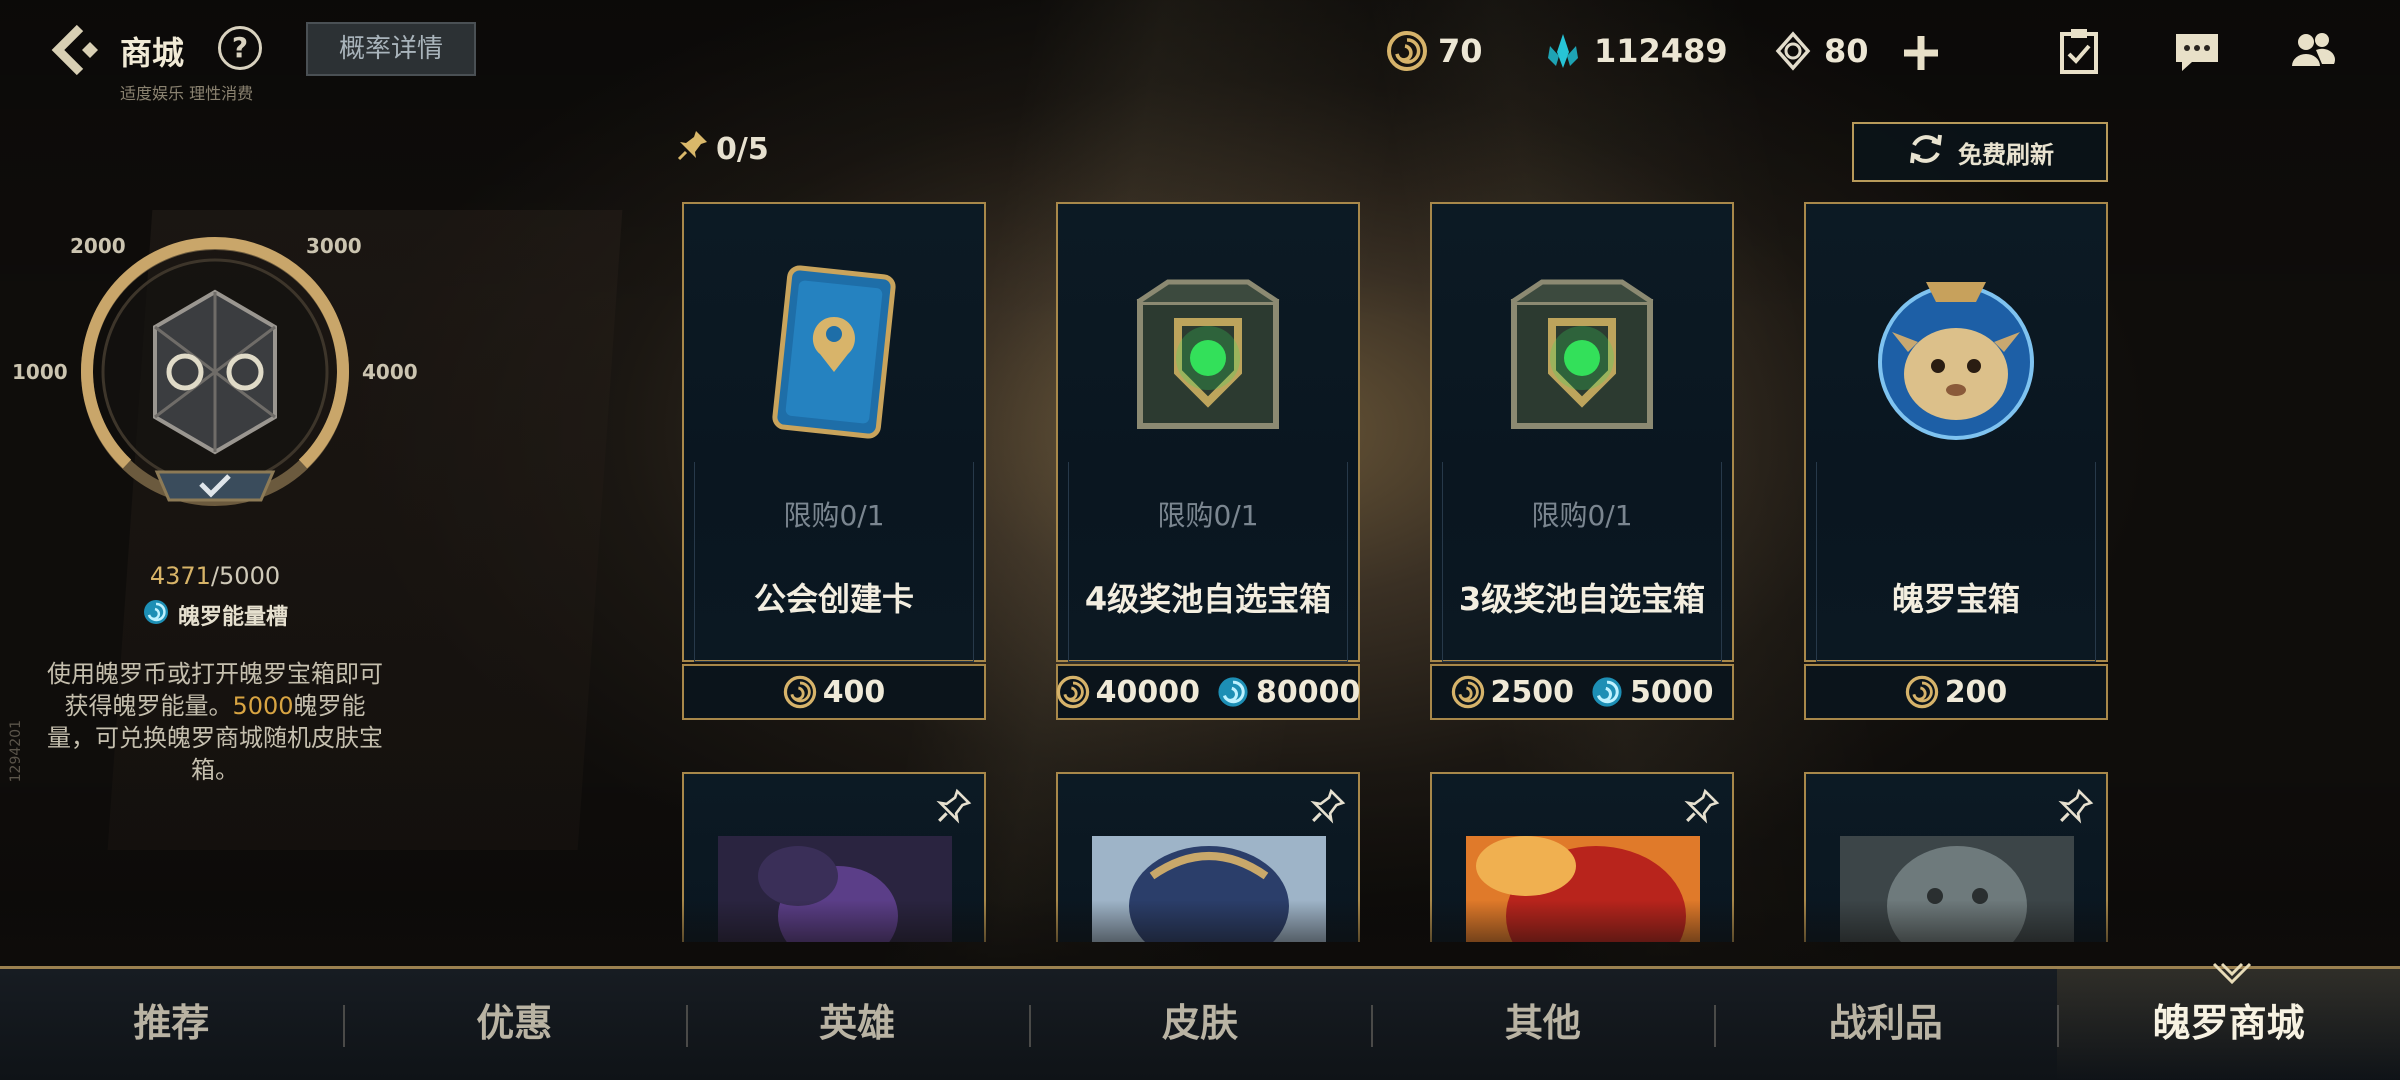 Image resolution: width=2400 pixels, height=1080 pixels. Describe the element at coordinates (171, 1024) in the screenshot. I see `tab-recommend: 推荐` at that location.